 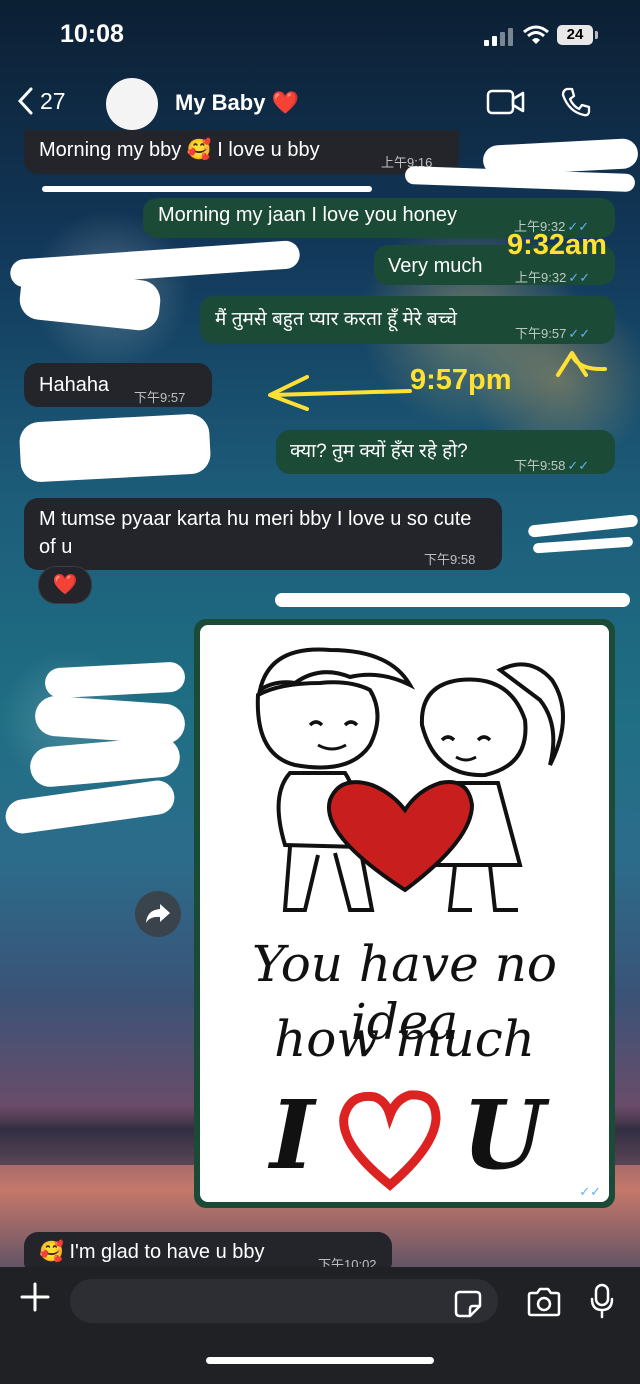 I want to click on image-caption-line2: how much, so click(x=404, y=1039).